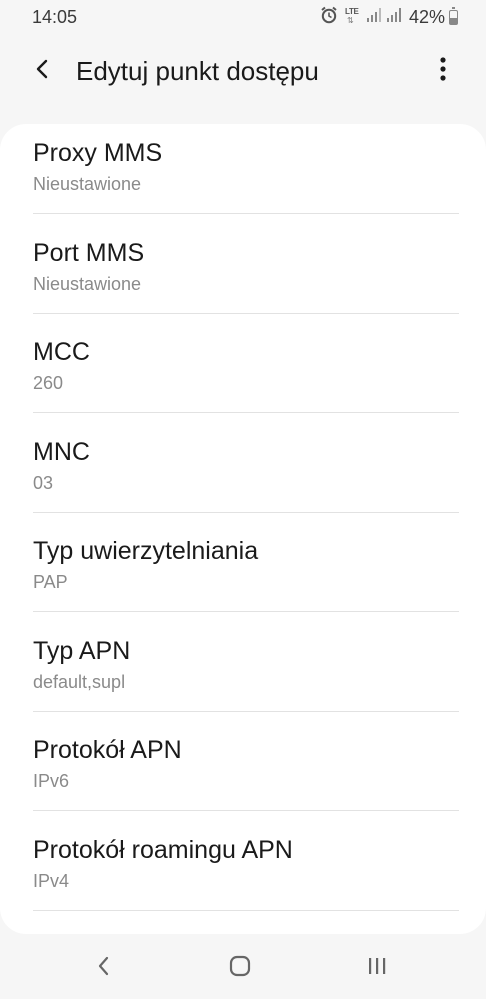 The height and width of the screenshot is (999, 486). I want to click on setting-mcc: MCC 260, so click(243, 388).